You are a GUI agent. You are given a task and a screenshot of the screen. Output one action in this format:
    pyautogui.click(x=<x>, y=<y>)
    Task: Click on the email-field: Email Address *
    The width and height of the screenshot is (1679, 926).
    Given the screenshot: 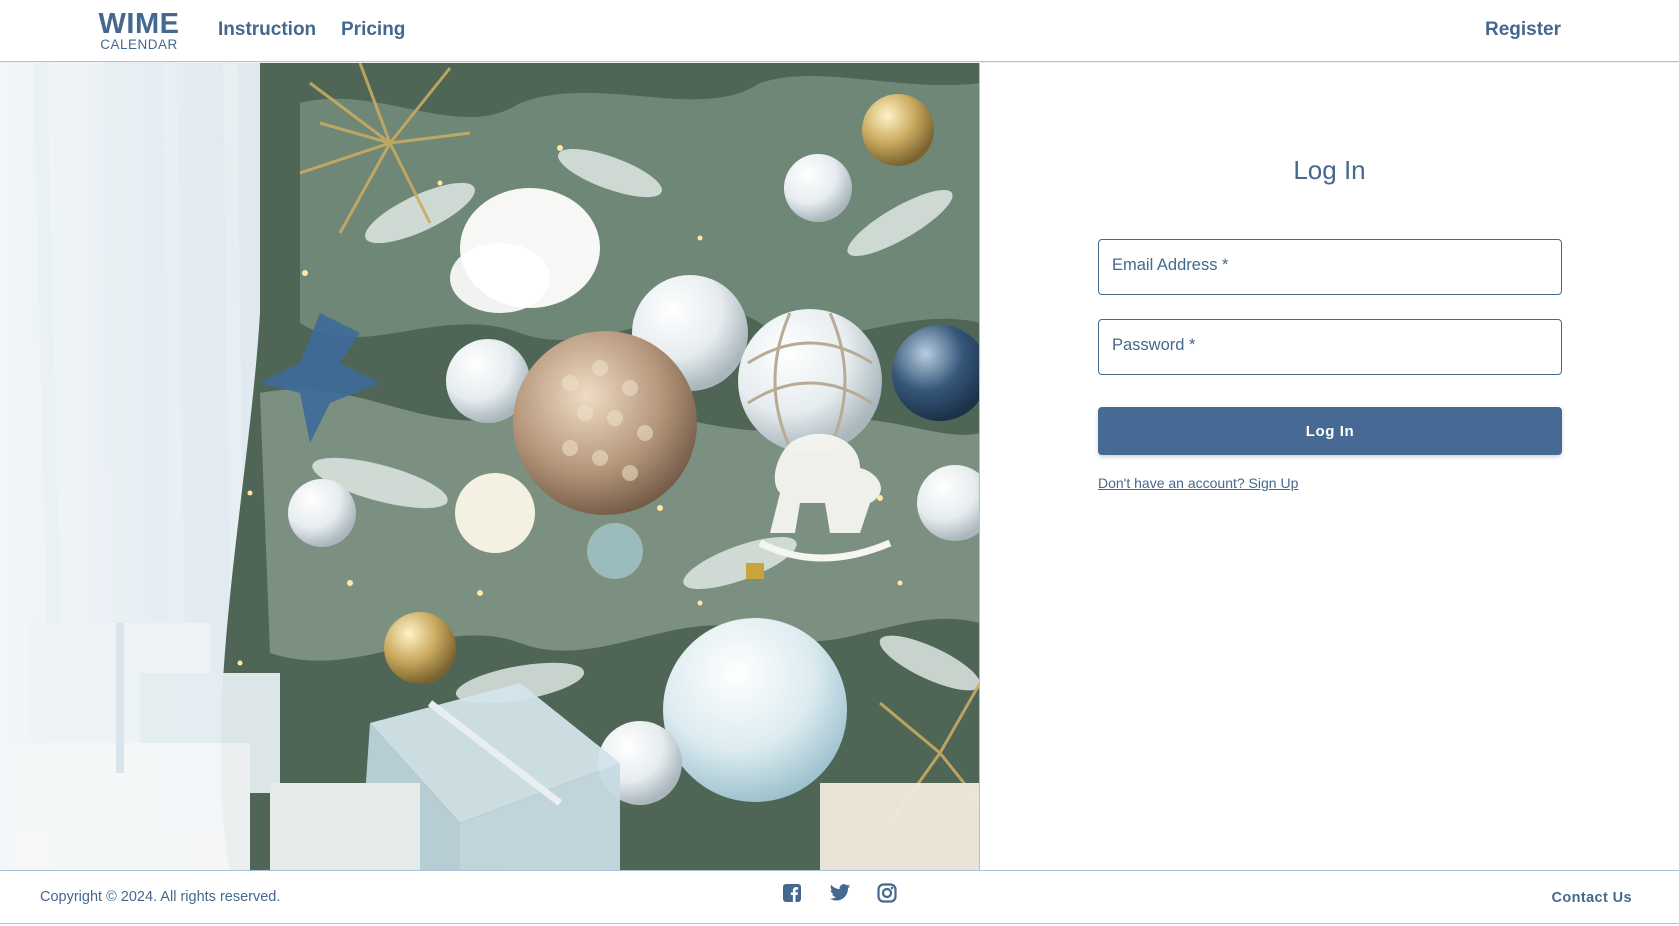 What is the action you would take?
    pyautogui.click(x=1330, y=267)
    